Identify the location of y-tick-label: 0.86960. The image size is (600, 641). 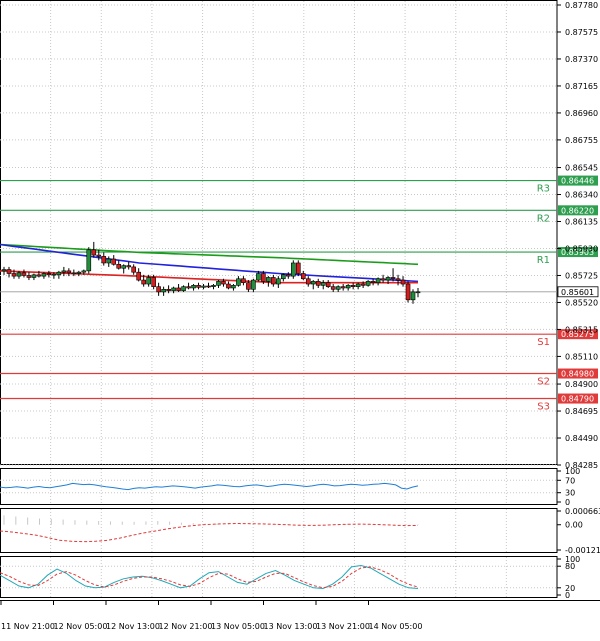
(581, 113).